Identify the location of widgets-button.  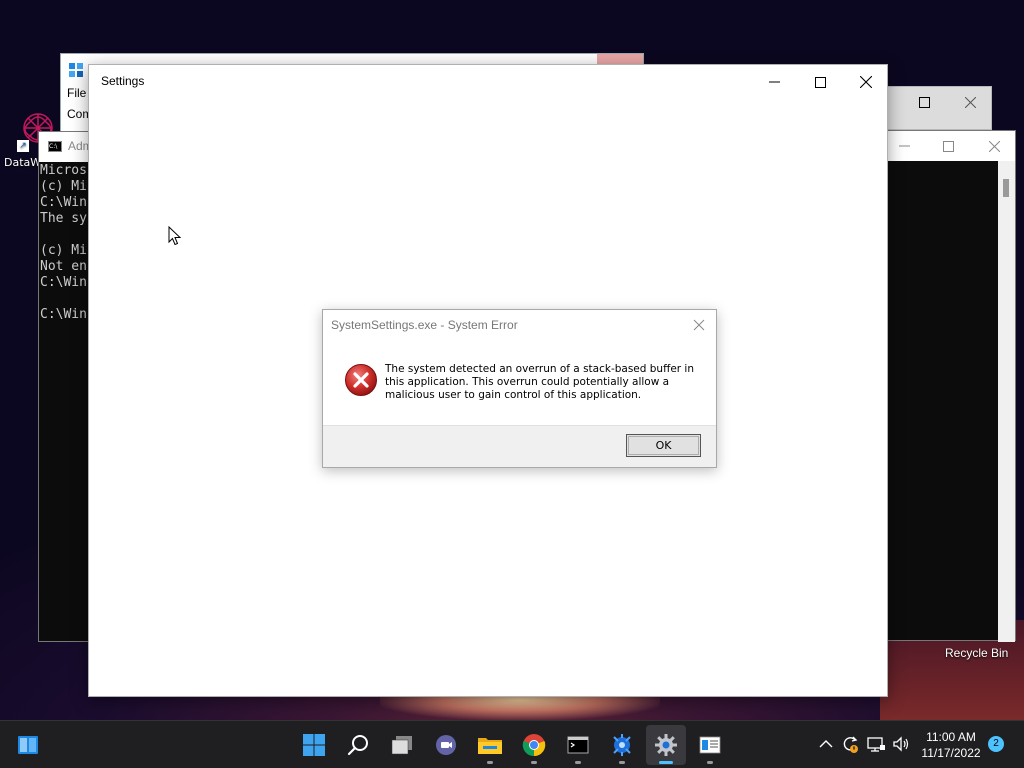
(28, 745).